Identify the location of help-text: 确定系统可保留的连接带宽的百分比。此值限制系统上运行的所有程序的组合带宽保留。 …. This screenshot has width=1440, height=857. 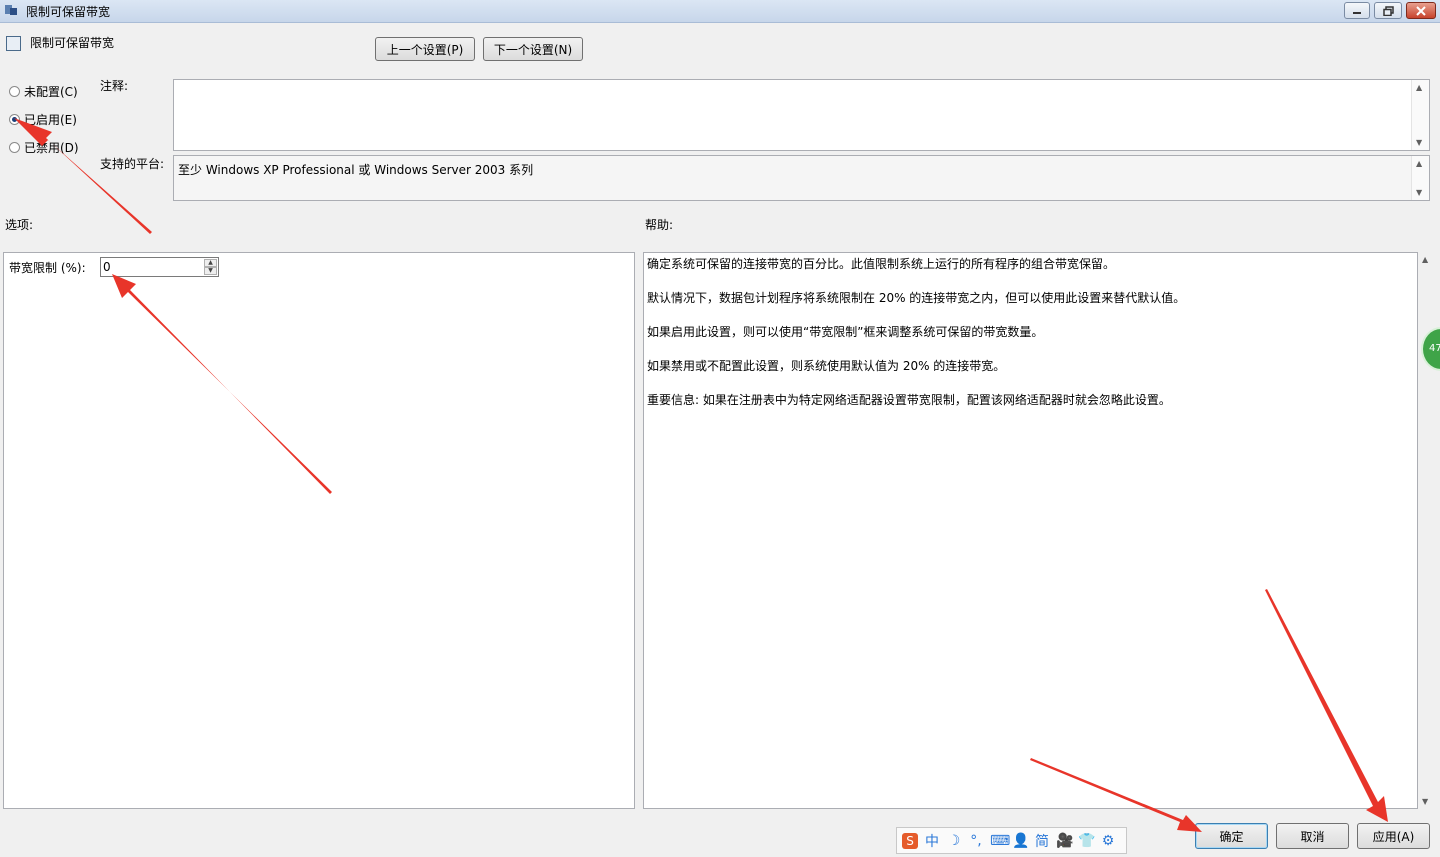
(1027, 341).